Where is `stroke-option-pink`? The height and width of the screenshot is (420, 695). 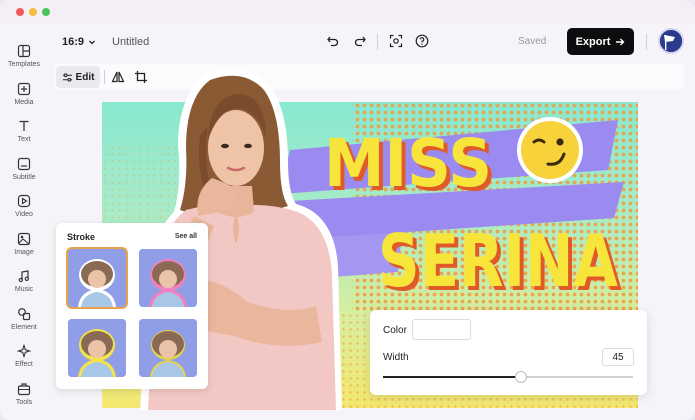 stroke-option-pink is located at coordinates (168, 278).